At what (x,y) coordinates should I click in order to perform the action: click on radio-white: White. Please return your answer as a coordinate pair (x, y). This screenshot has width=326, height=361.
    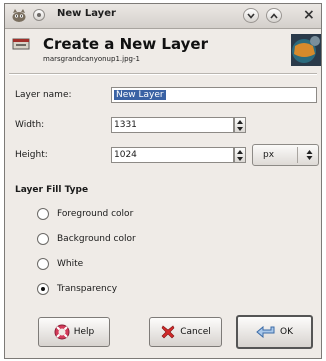
    Looking at the image, I should click on (60, 264).